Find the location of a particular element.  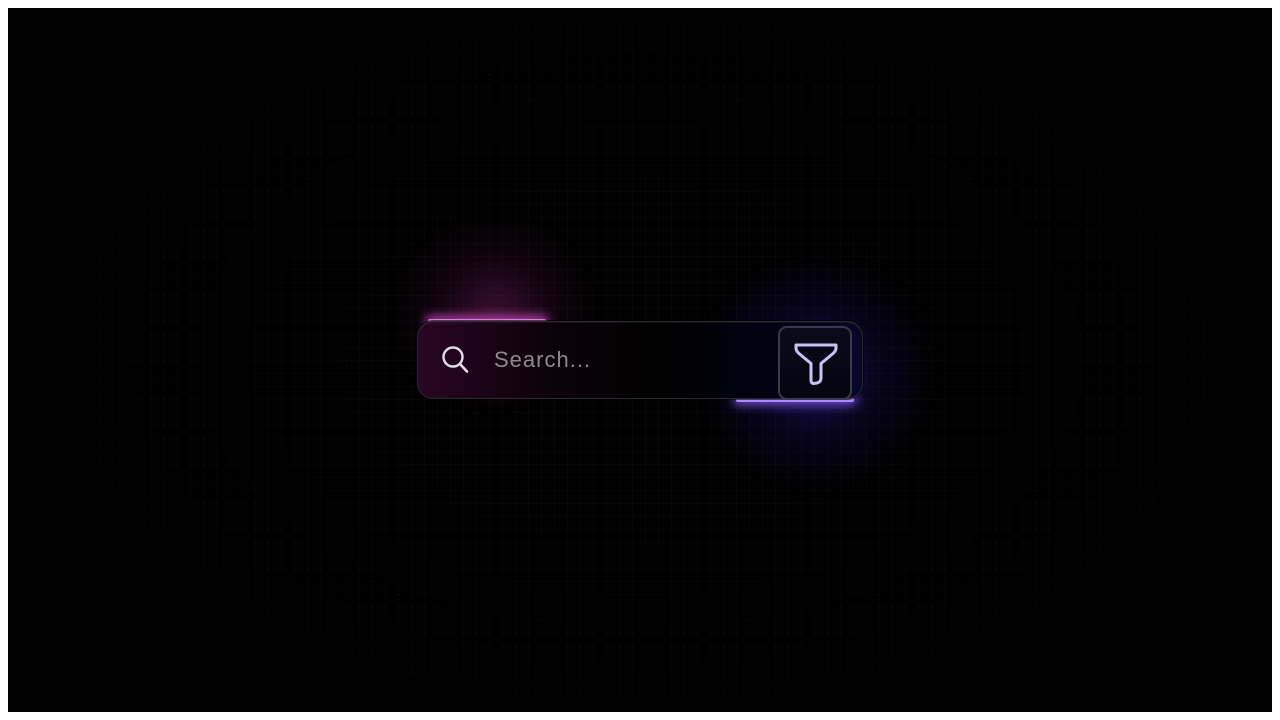

filter-icon is located at coordinates (816, 363).